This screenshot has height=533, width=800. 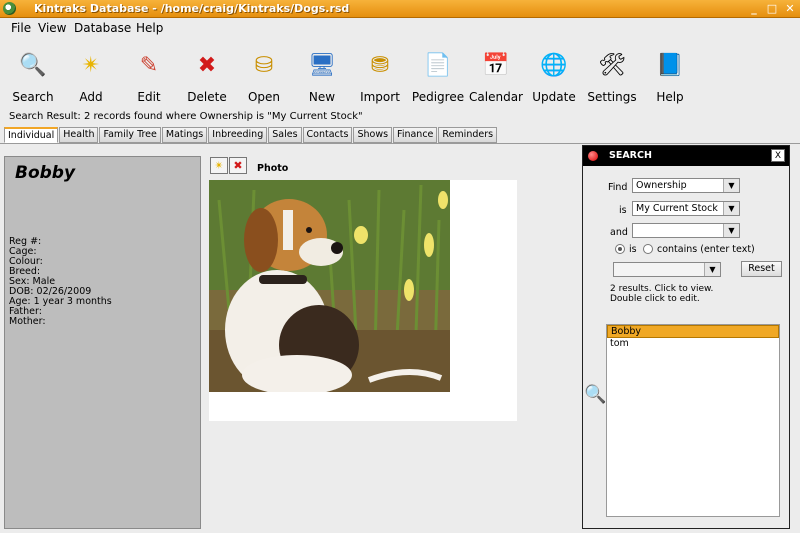 I want to click on open-label: Open, so click(x=264, y=97).